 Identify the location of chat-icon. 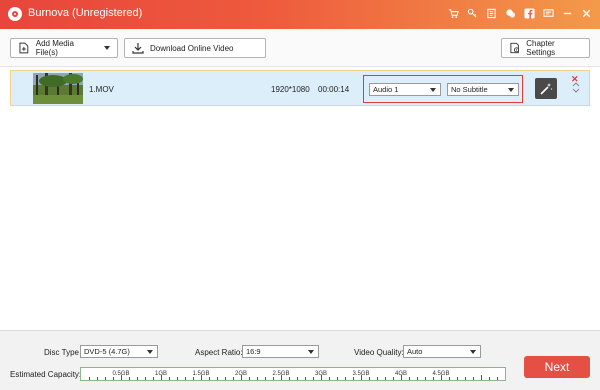
(510, 13).